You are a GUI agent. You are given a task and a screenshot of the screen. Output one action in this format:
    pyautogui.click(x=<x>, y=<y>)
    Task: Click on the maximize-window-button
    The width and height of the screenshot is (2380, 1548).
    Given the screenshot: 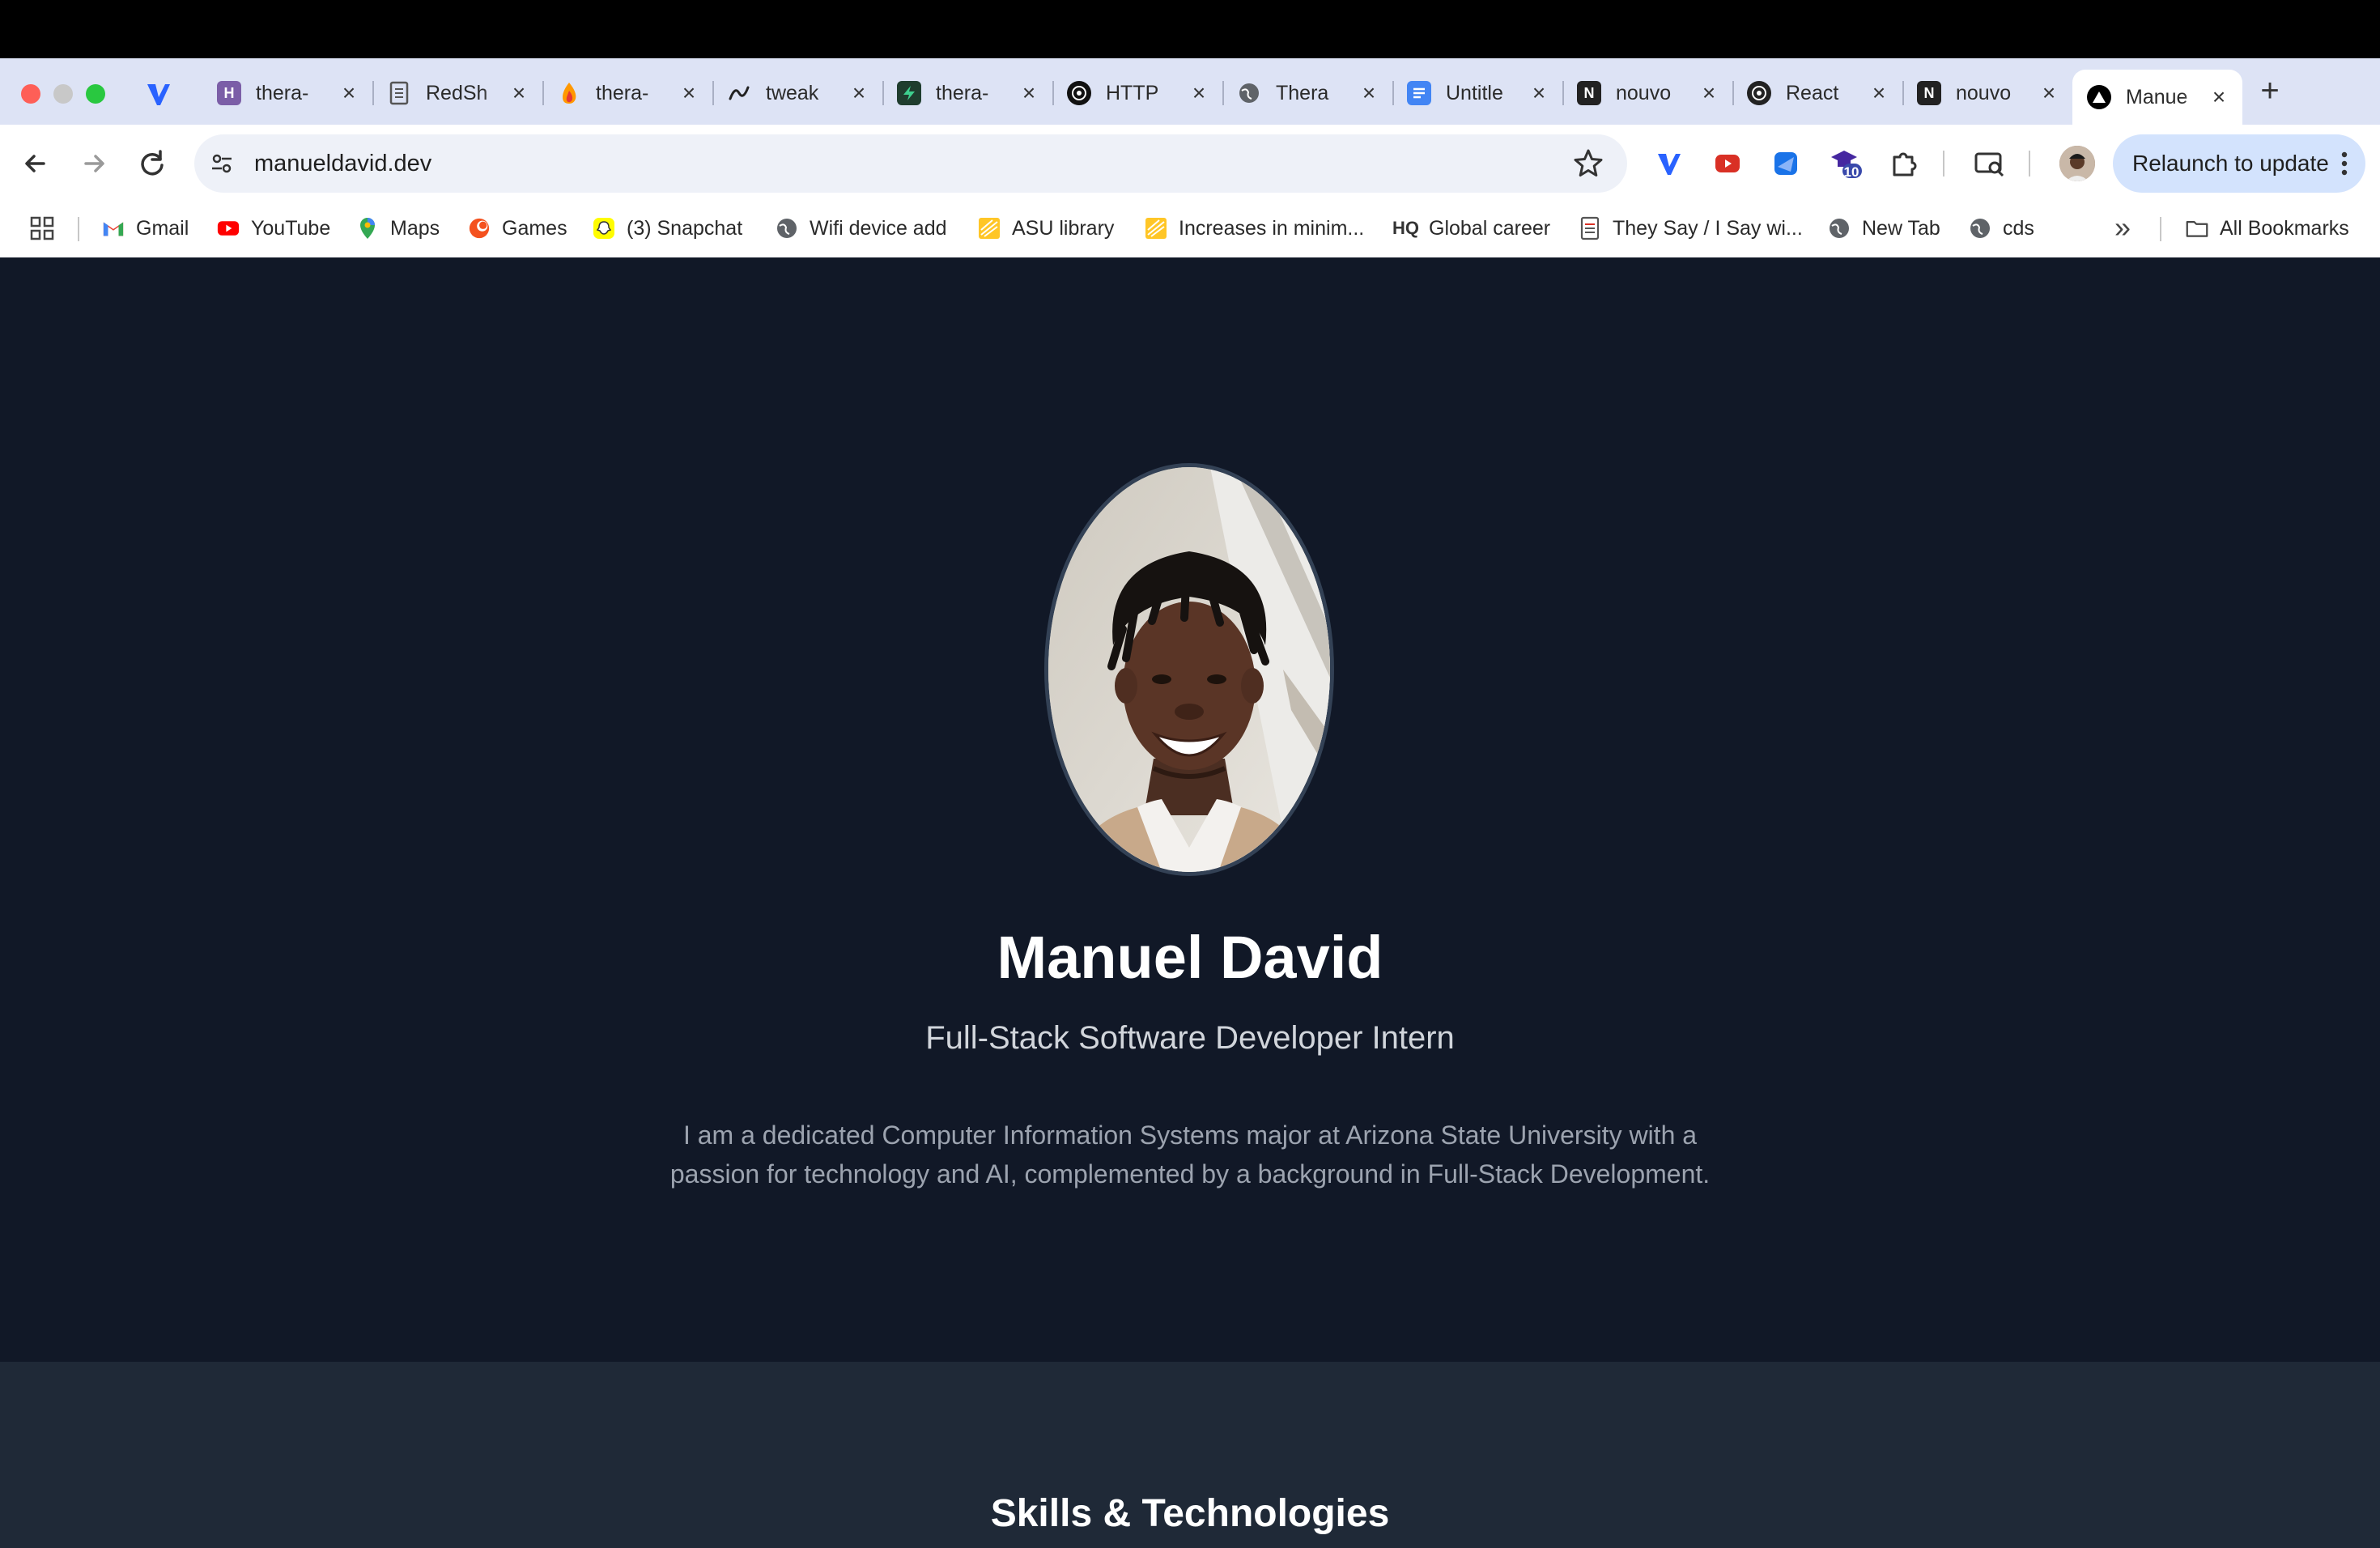 What is the action you would take?
    pyautogui.click(x=95, y=94)
    